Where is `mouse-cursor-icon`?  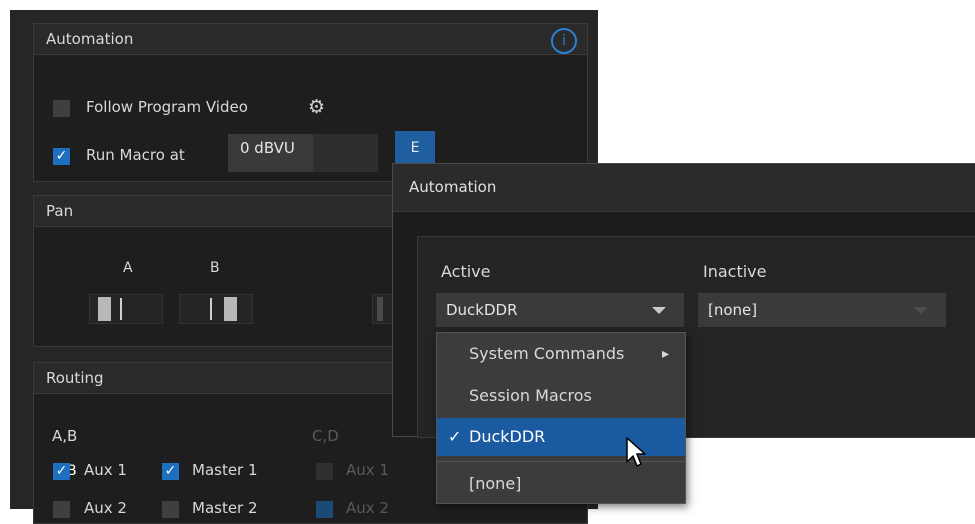 mouse-cursor-icon is located at coordinates (636, 452).